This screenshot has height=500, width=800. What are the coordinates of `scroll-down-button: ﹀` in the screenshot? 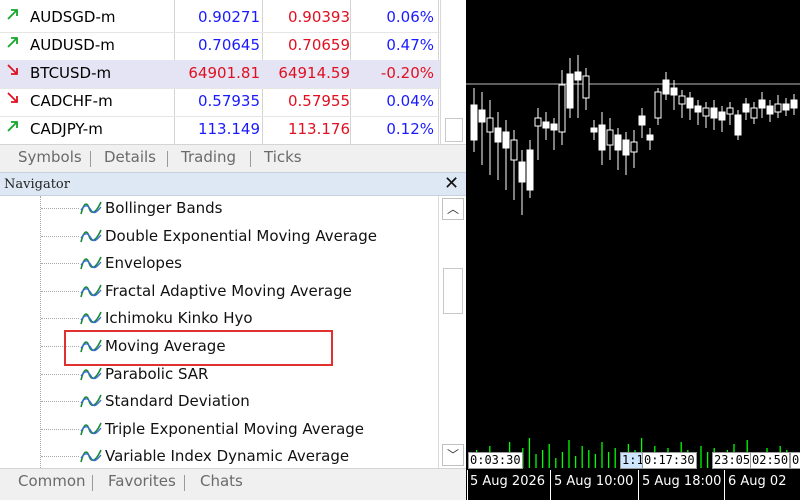 It's located at (453, 455).